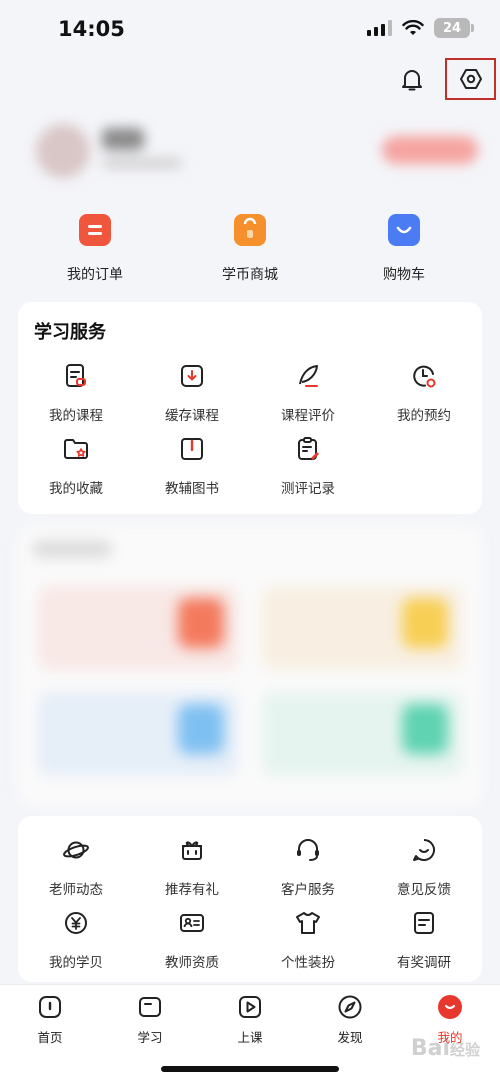  What do you see at coordinates (76, 867) in the screenshot?
I see `service-teacher-updates: 老师动态` at bounding box center [76, 867].